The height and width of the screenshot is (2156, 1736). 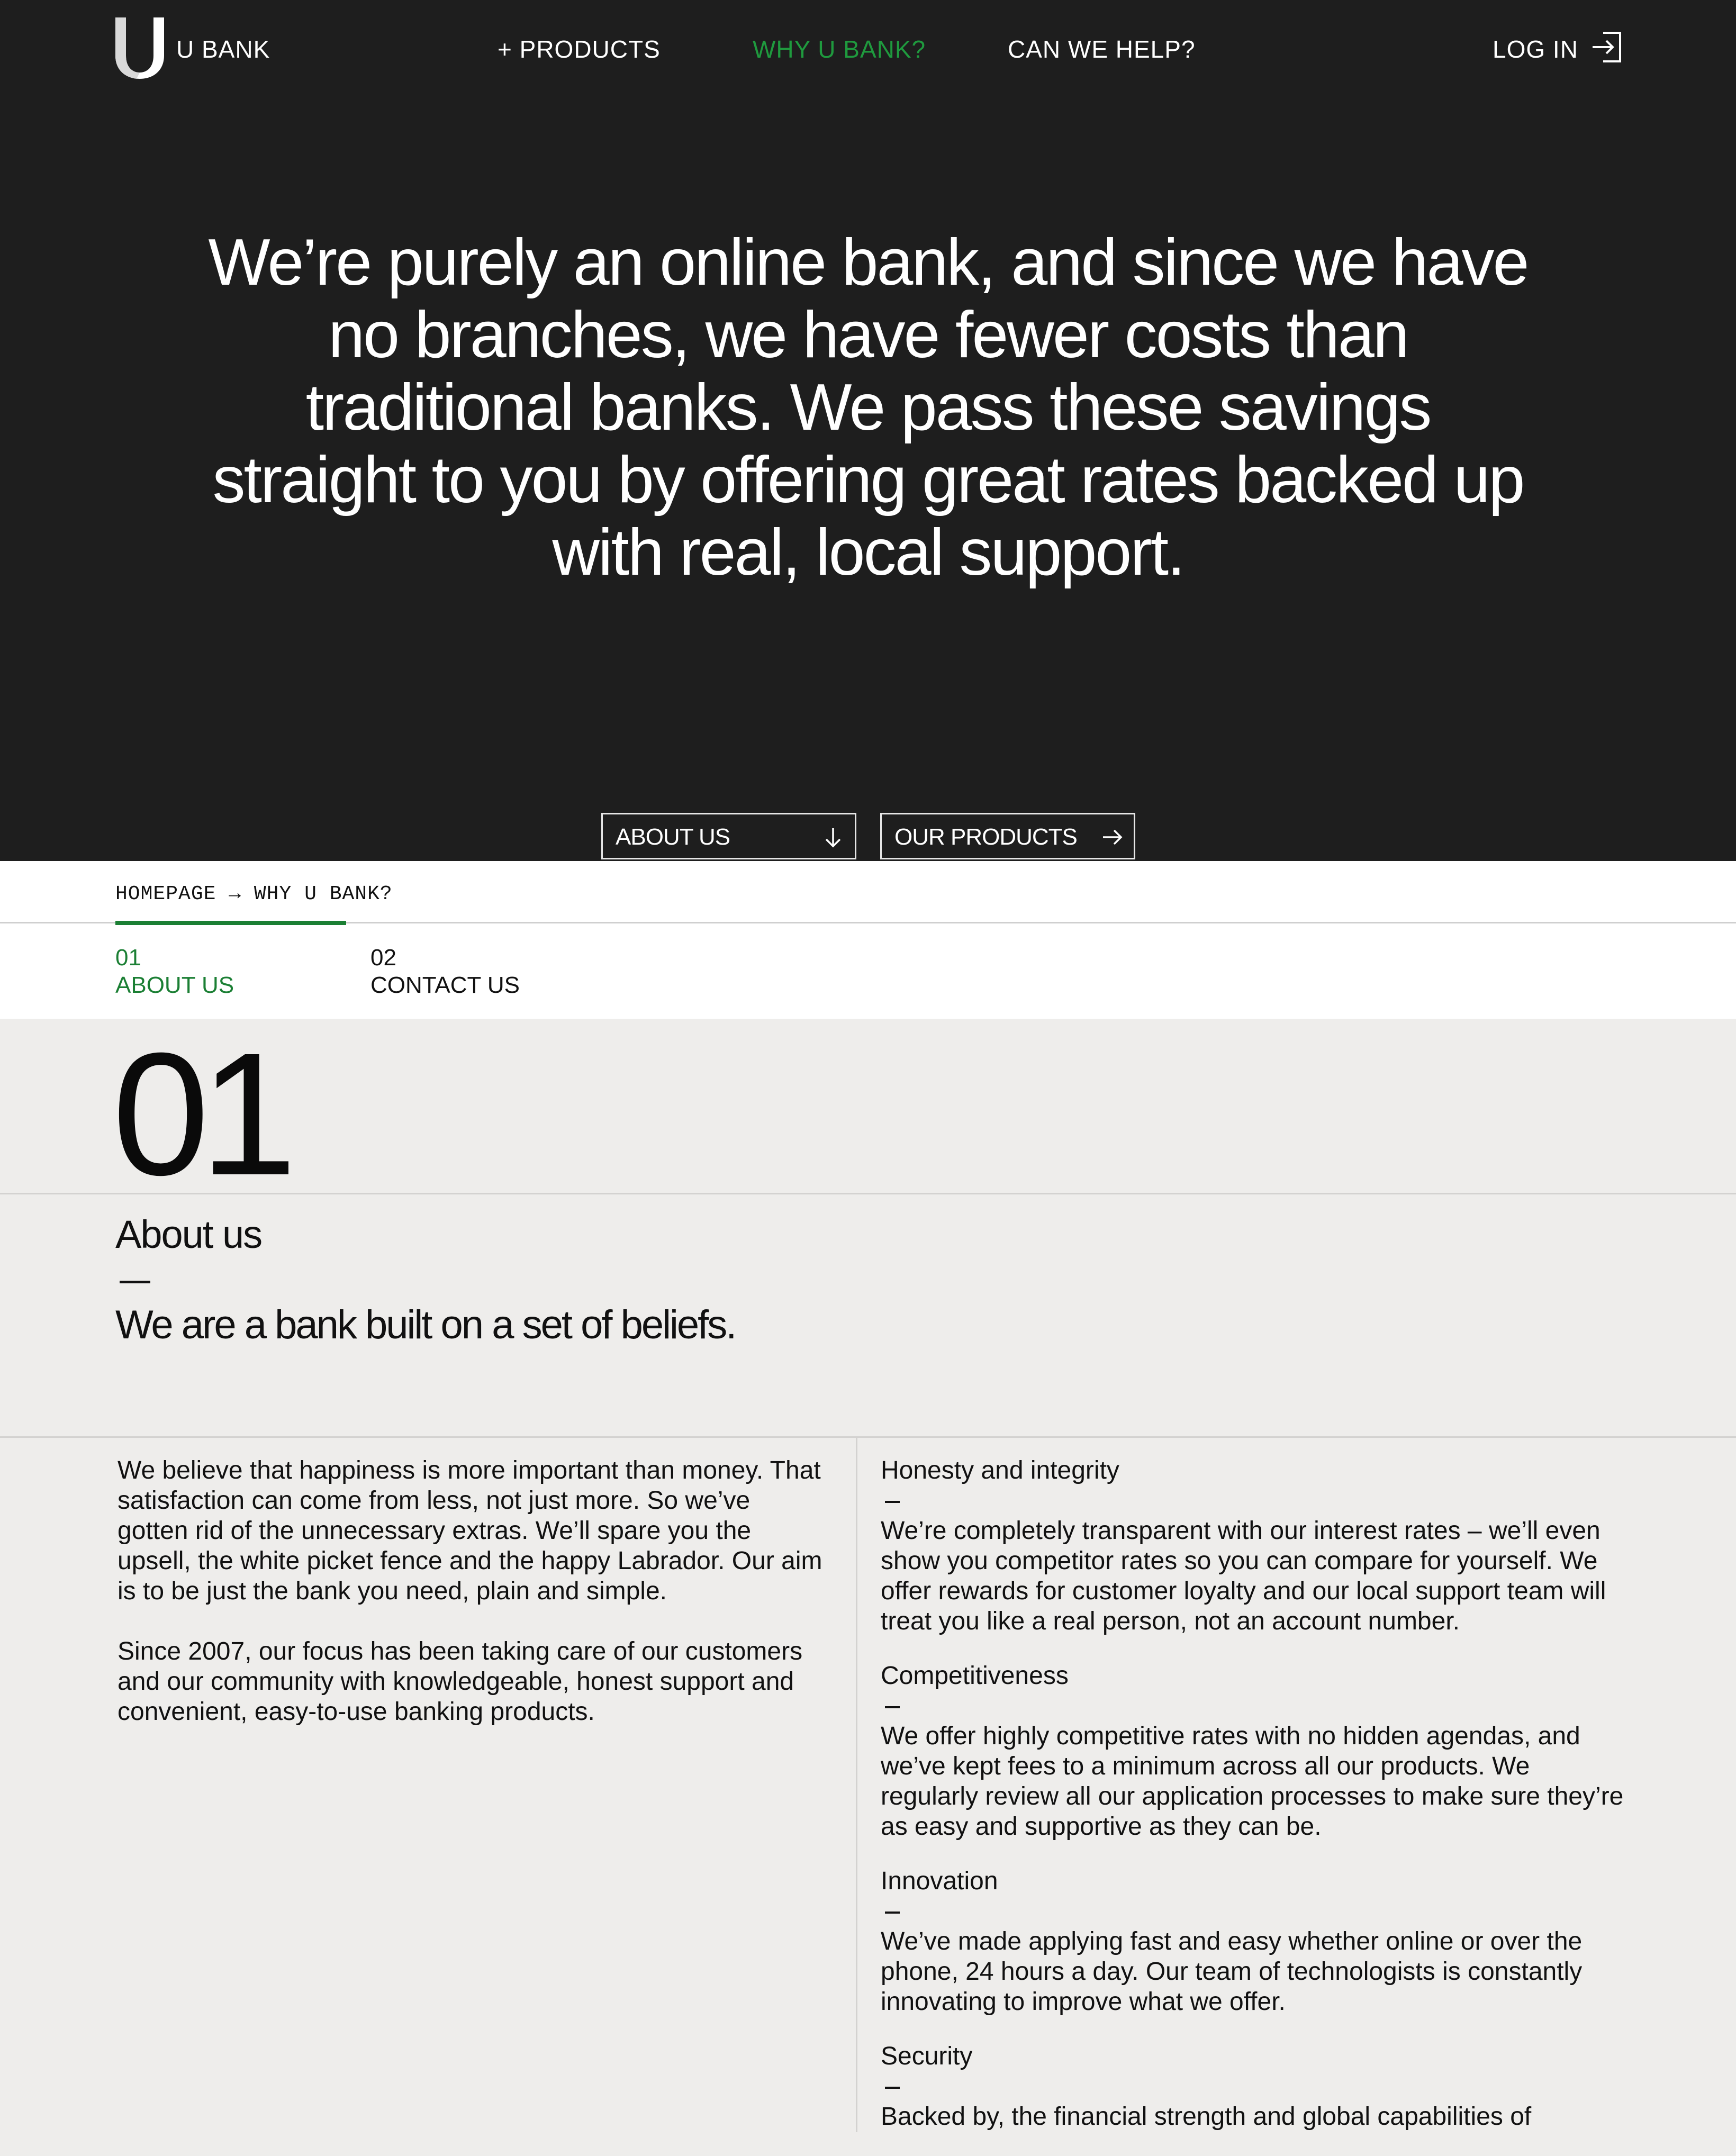 I want to click on tab-number: 02, so click(x=383, y=958).